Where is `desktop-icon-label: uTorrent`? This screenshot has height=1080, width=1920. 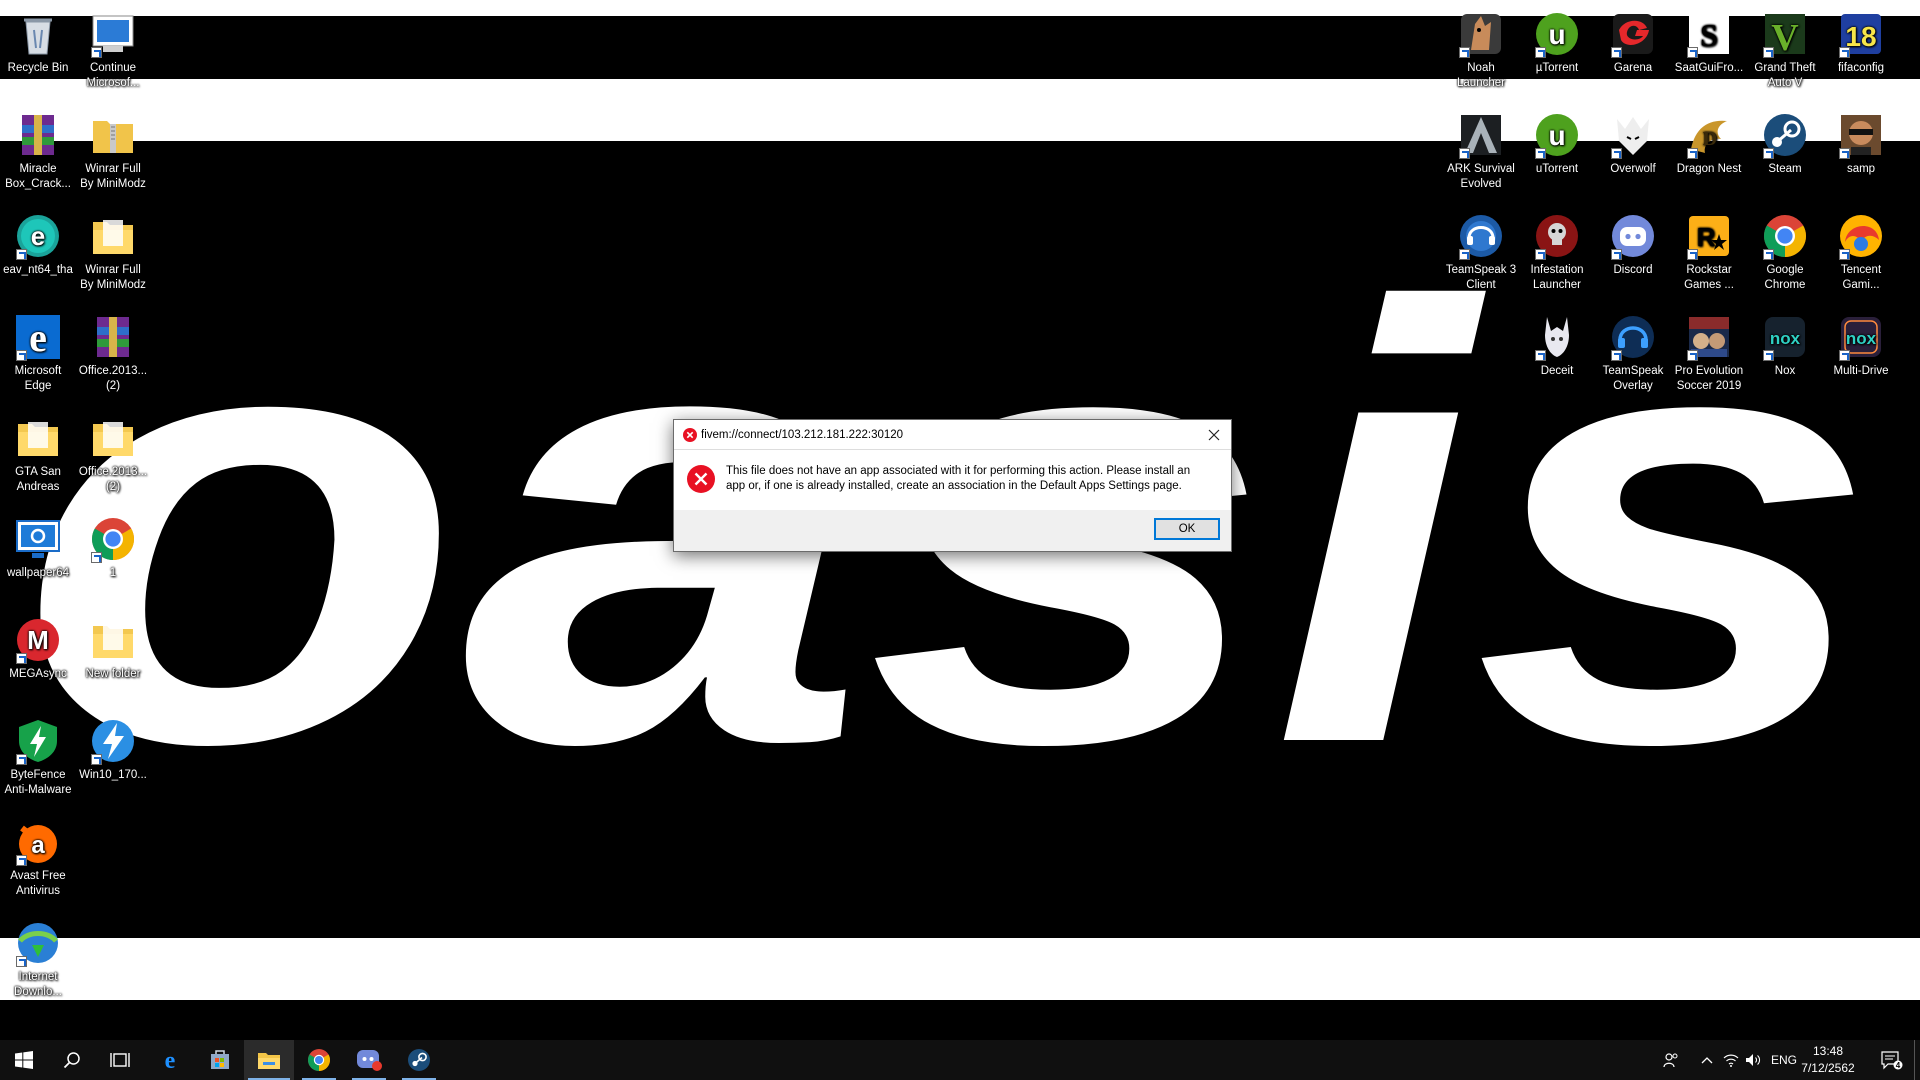
desktop-icon-label: uTorrent is located at coordinates (1557, 169).